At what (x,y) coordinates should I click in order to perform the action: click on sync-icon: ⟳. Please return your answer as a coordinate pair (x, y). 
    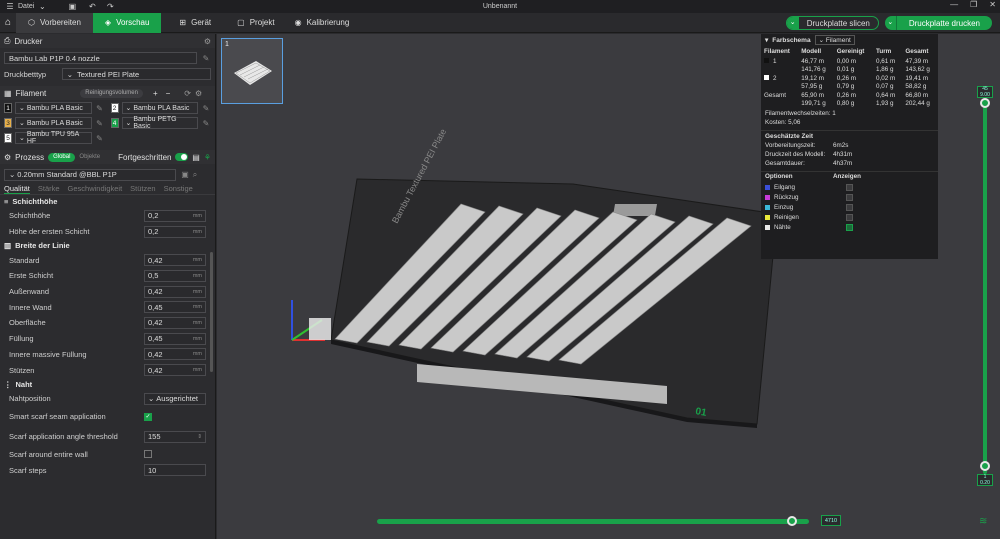
    Looking at the image, I should click on (187, 93).